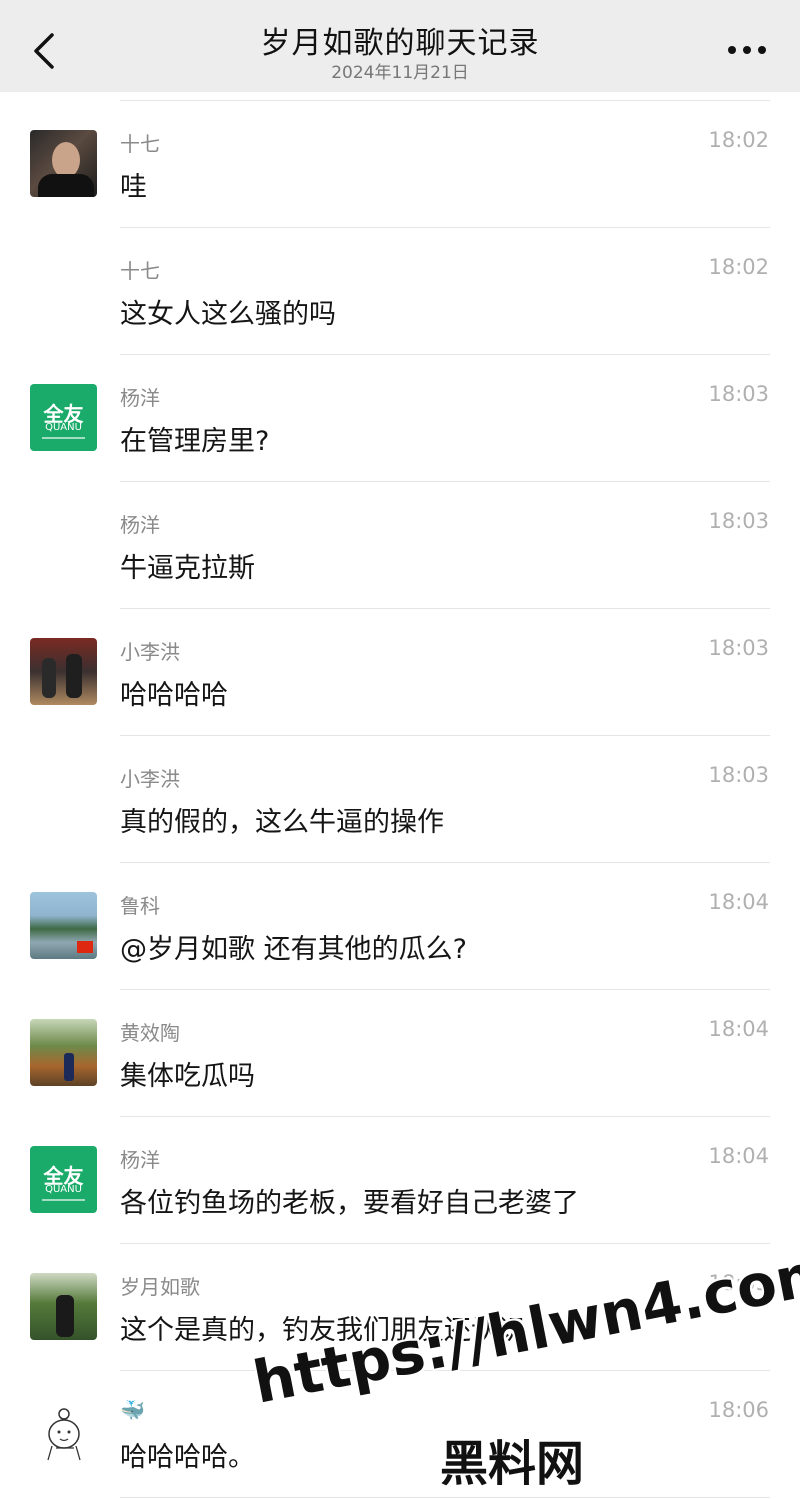 This screenshot has height=1499, width=800. Describe the element at coordinates (133, 187) in the screenshot. I see `message-text: 哇` at that location.